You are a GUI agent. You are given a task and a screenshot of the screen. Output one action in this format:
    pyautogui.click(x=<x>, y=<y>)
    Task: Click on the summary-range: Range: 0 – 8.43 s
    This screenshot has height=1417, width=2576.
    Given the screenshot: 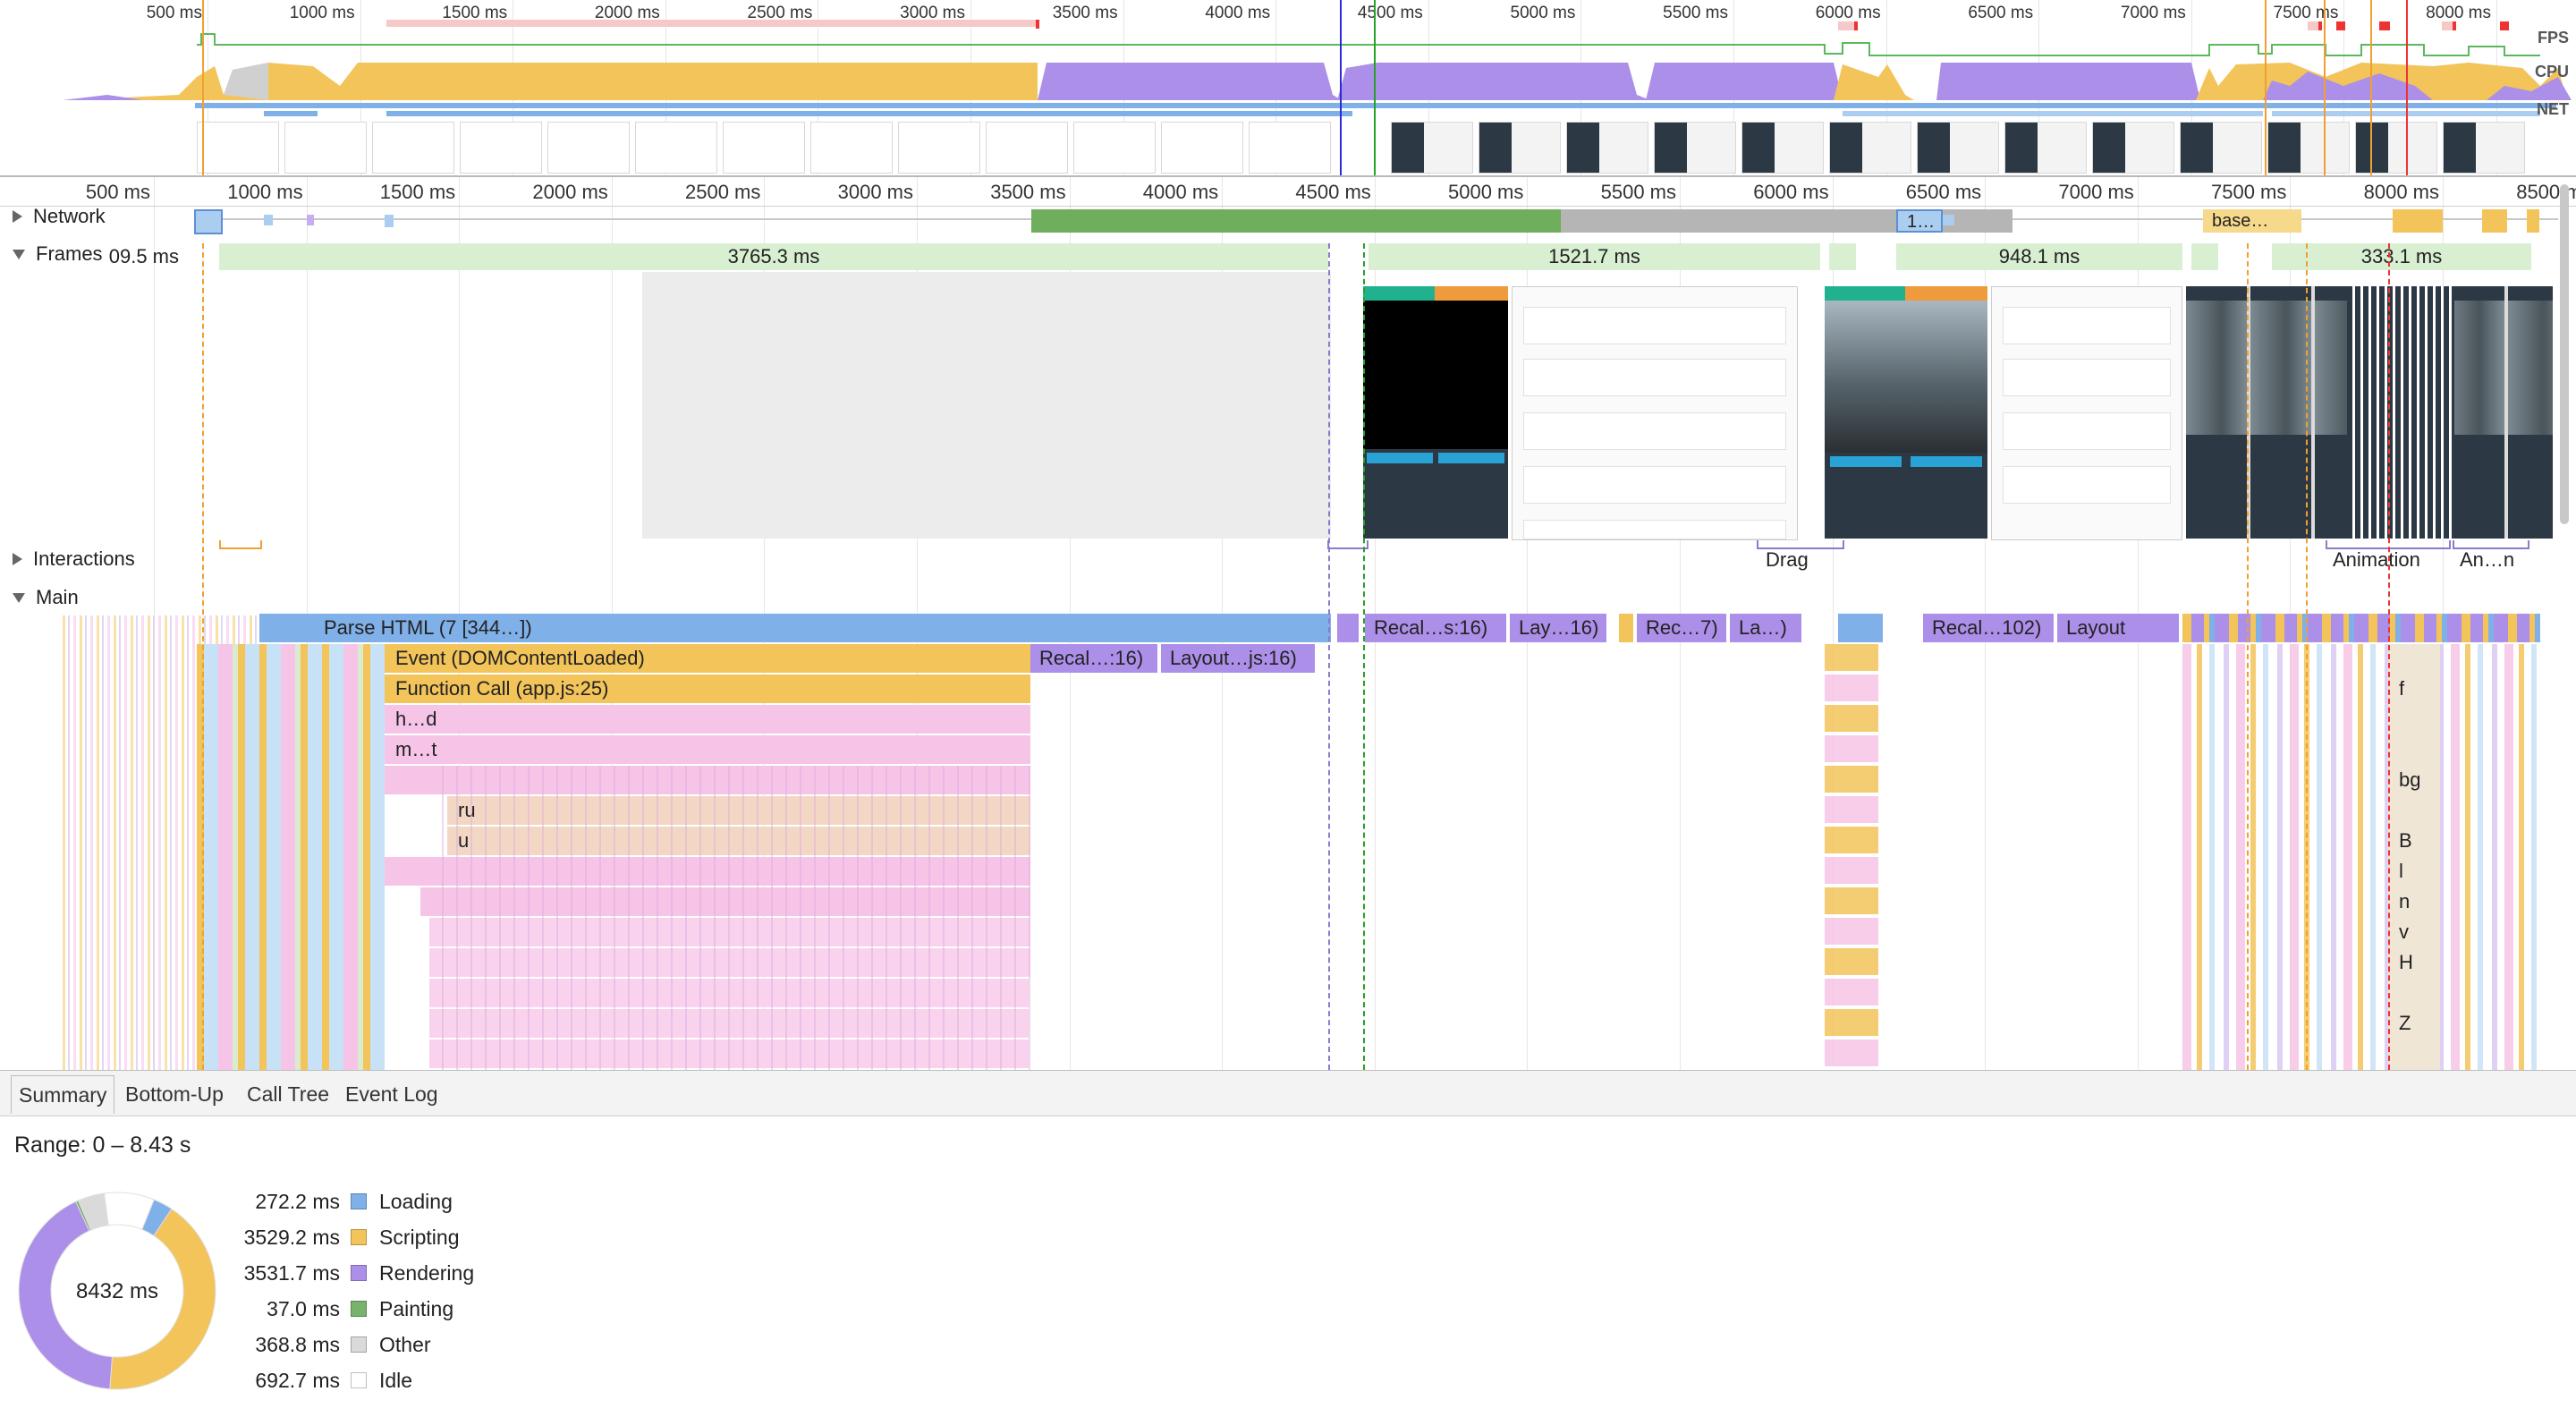 What is the action you would take?
    pyautogui.click(x=102, y=1145)
    